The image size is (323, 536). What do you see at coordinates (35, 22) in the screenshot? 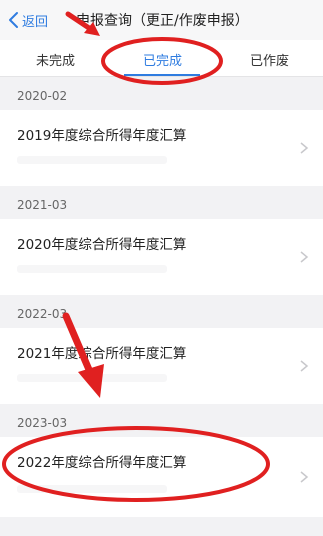
I see `back-label: 返回` at bounding box center [35, 22].